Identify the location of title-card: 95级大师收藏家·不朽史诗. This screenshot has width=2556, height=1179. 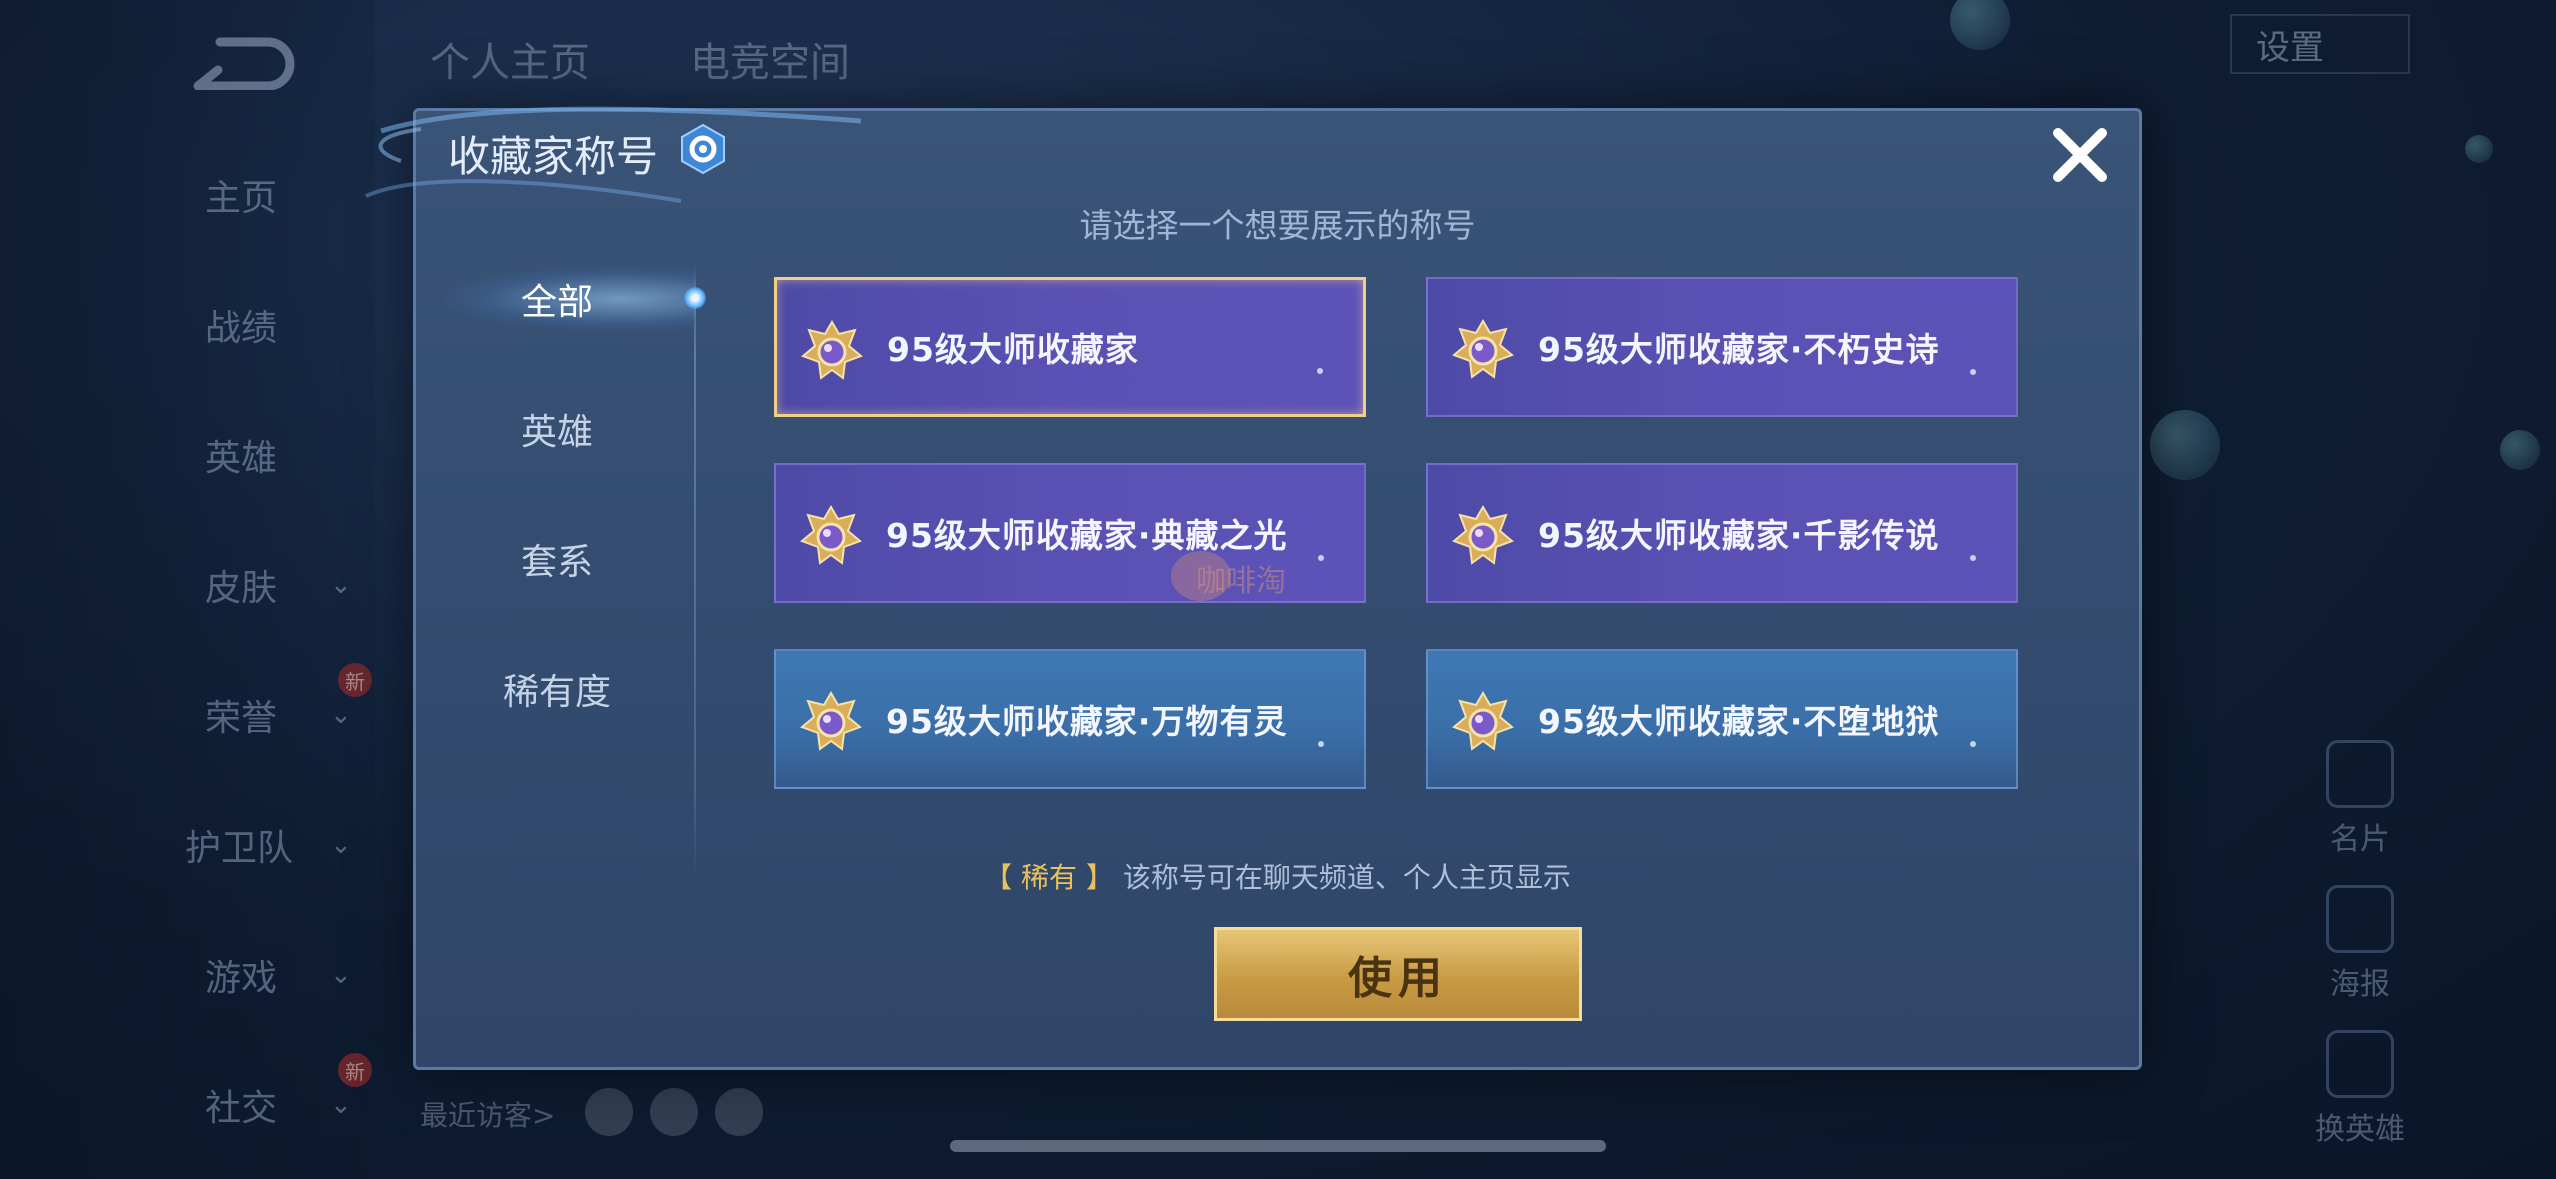
(1722, 347).